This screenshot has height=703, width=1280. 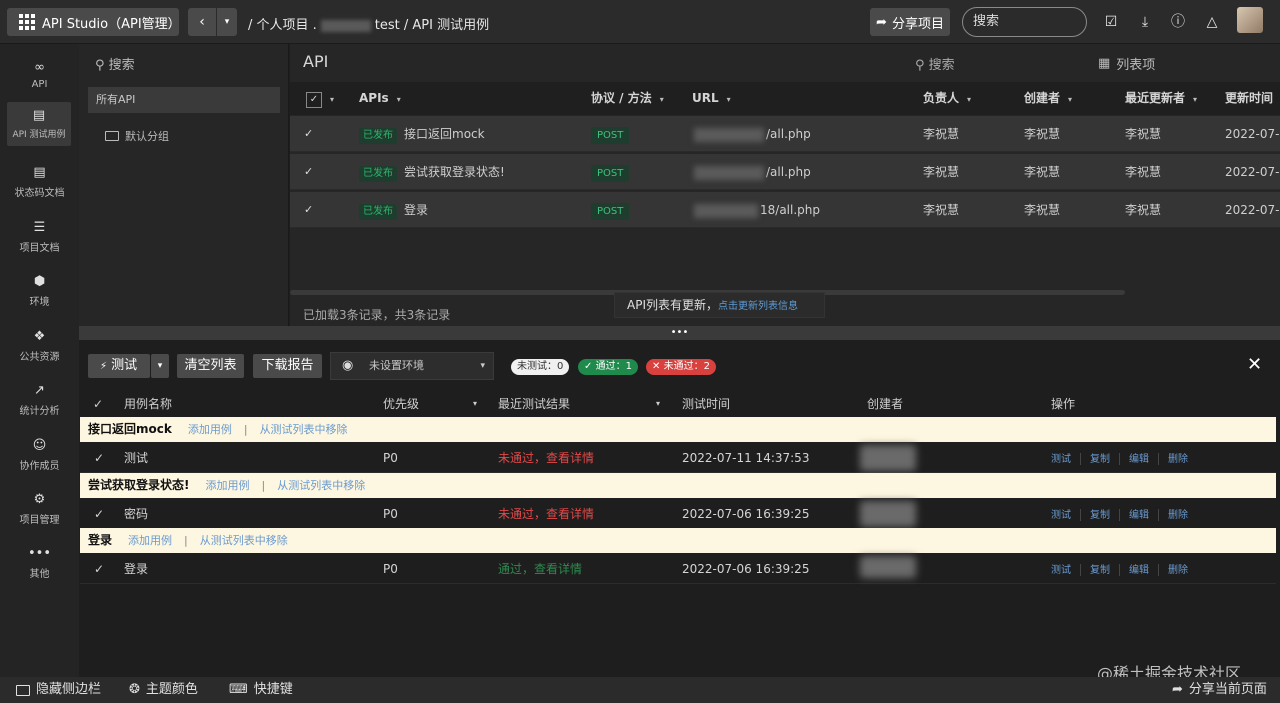 What do you see at coordinates (711, 98) in the screenshot?
I see `col-url: URL ▾` at bounding box center [711, 98].